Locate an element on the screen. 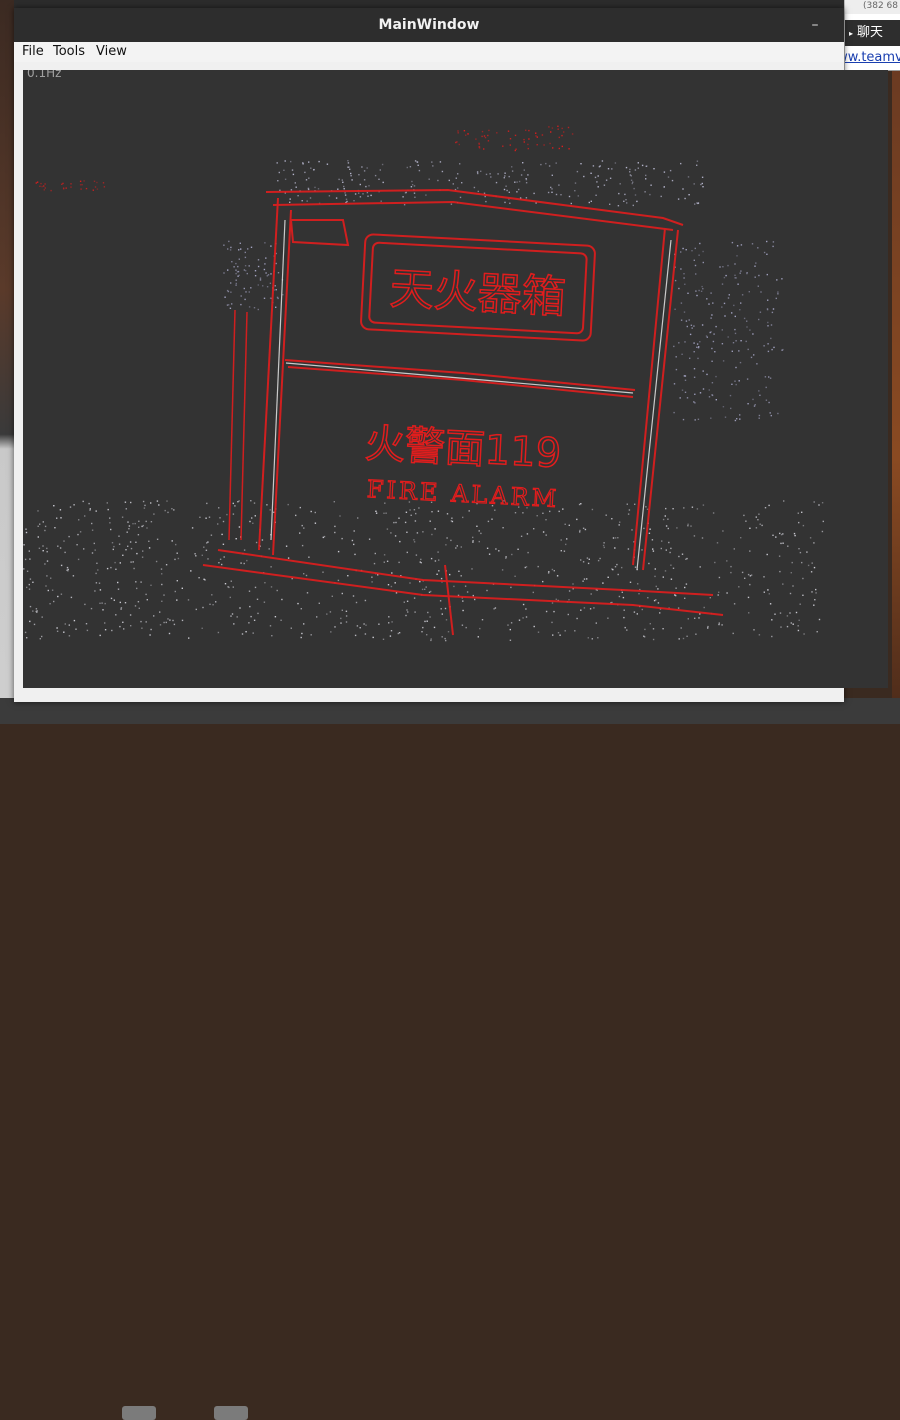  sign-text-top: 天火器箱 is located at coordinates (478, 293).